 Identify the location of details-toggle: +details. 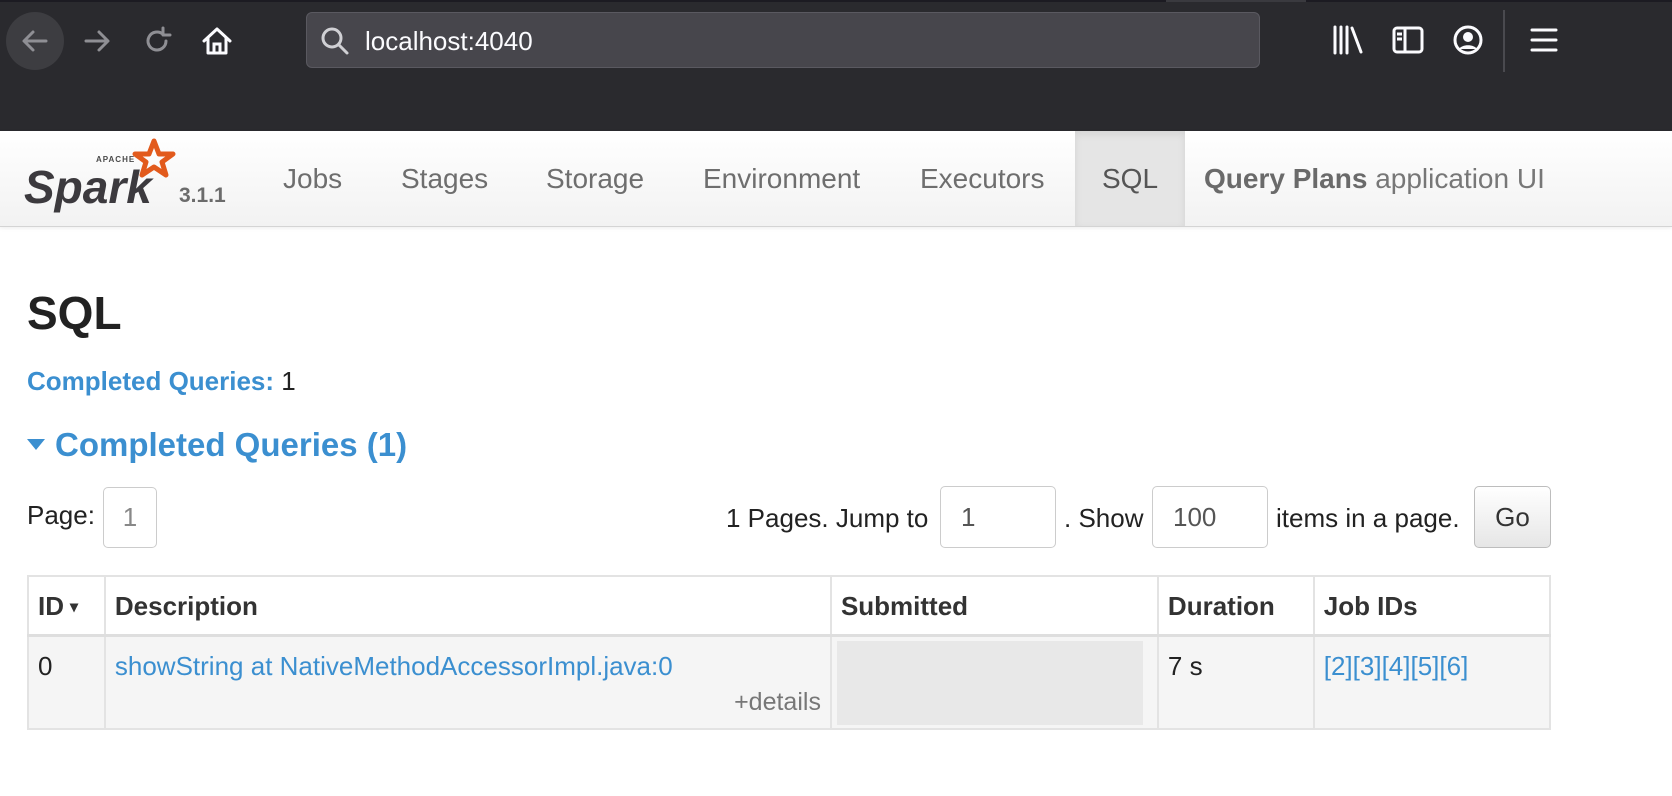
(468, 702).